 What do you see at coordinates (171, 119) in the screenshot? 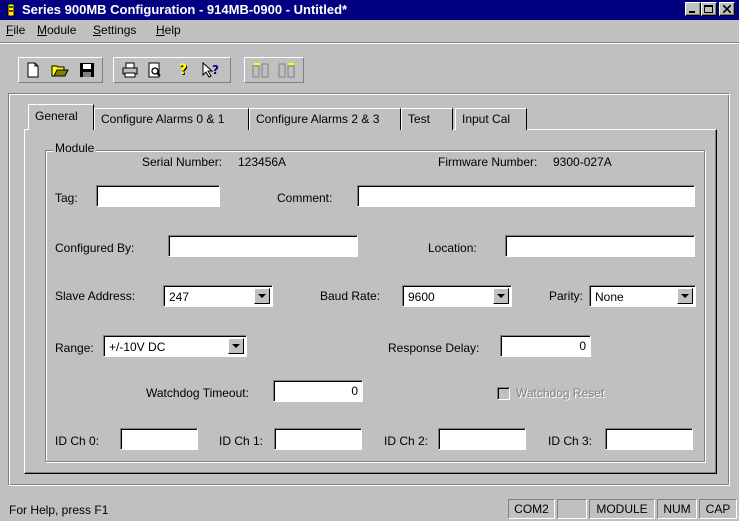
I see `tab-configure-alarms-0-1: Configure Alarms 0 & 1` at bounding box center [171, 119].